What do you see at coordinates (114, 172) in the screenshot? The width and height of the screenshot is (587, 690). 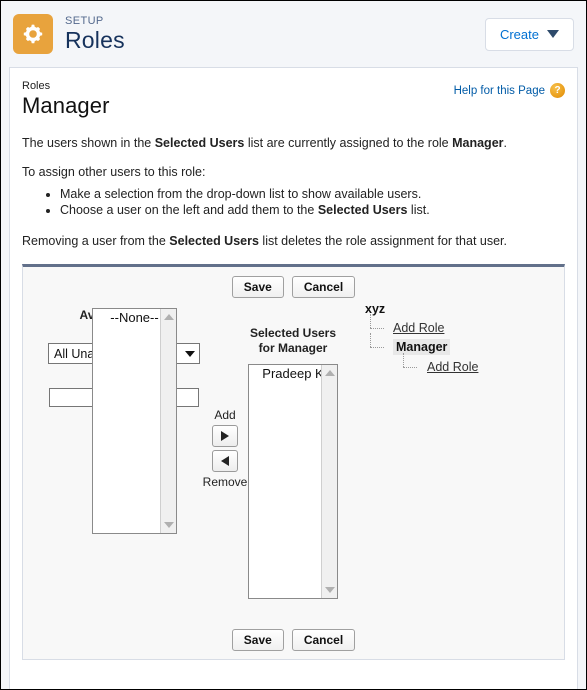 I see `intro-paragraph-2: To assign other users to this role:` at bounding box center [114, 172].